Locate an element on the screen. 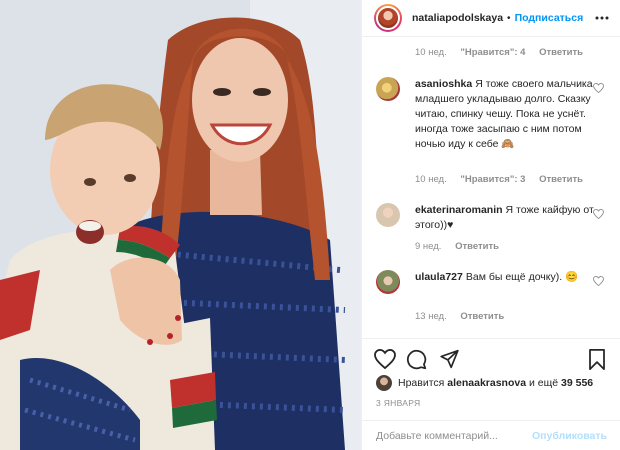 This screenshot has height=450, width=620. commenter-username: asanioshka is located at coordinates (443, 84).